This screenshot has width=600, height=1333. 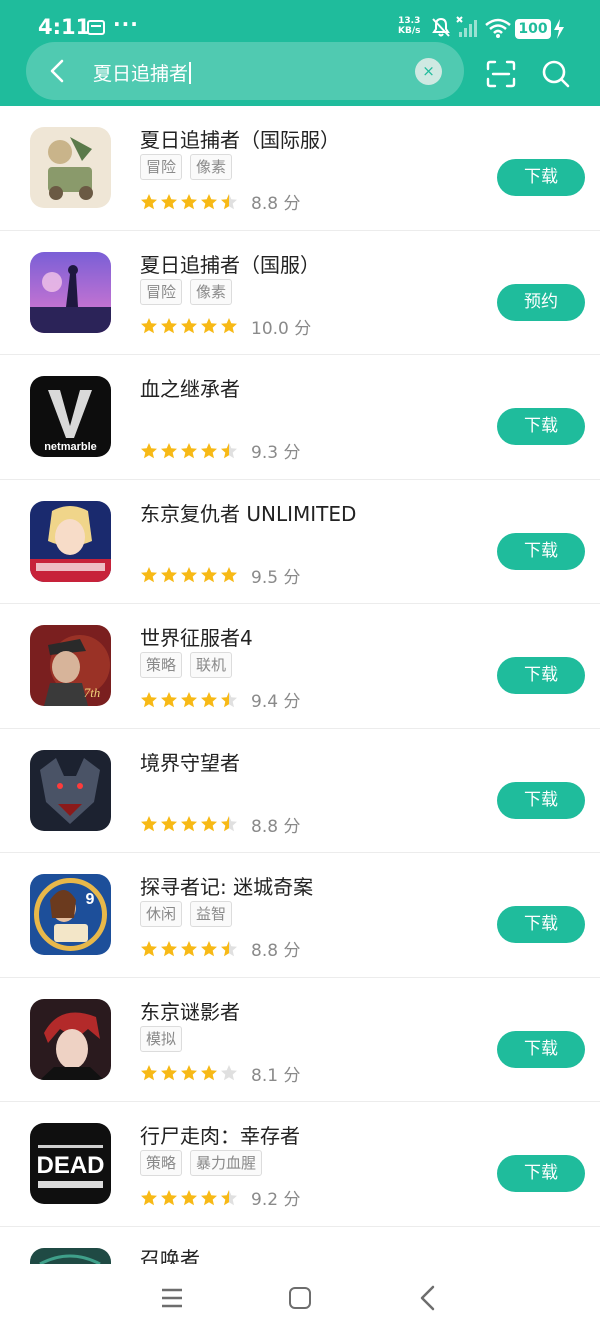 I want to click on app-icon-summer-pursuer-cn, so click(x=70, y=292).